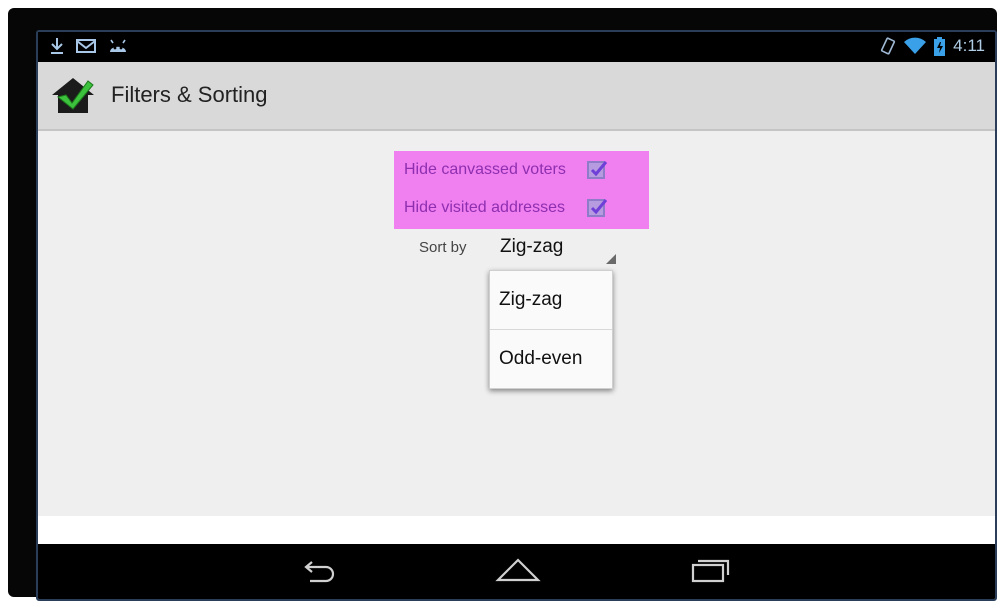  Describe the element at coordinates (532, 246) in the screenshot. I see `sort-selected-value: Zig-zag` at that location.